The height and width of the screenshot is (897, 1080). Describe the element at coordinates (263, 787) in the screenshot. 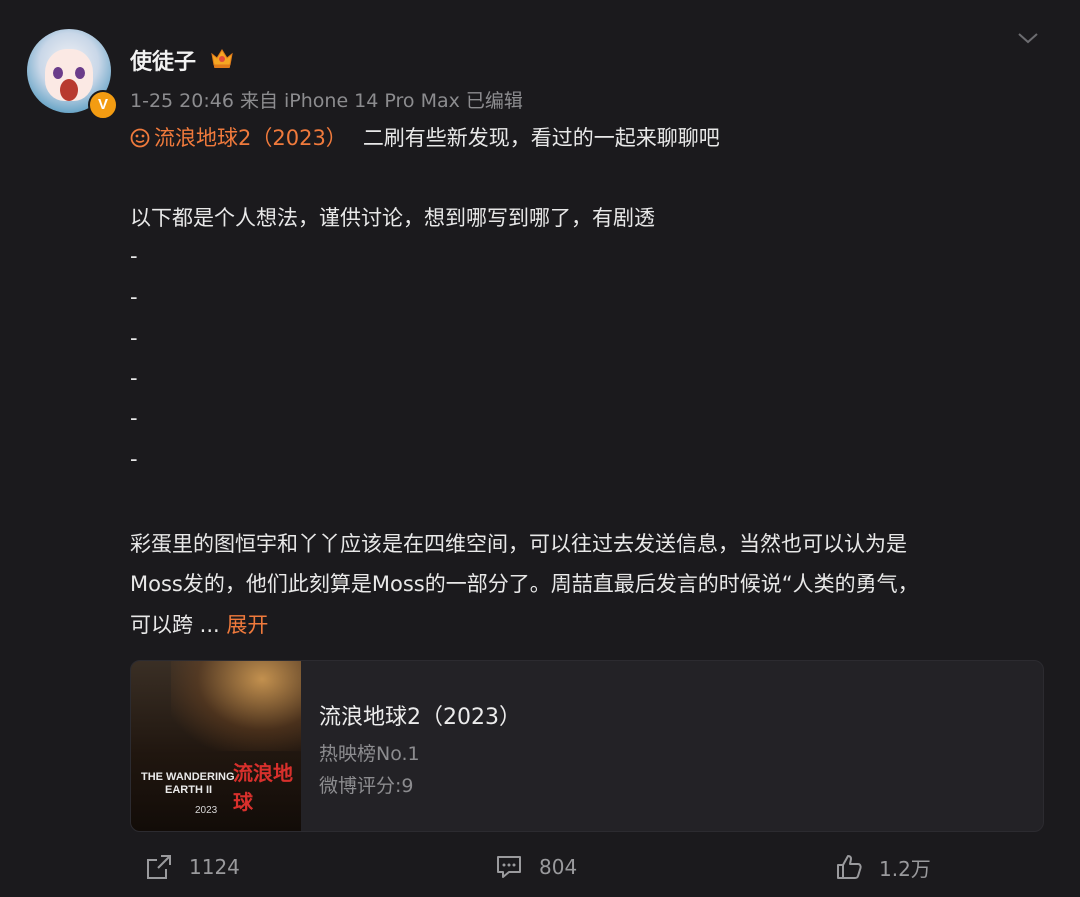

I see `poster-cn-title: 流浪地球` at that location.